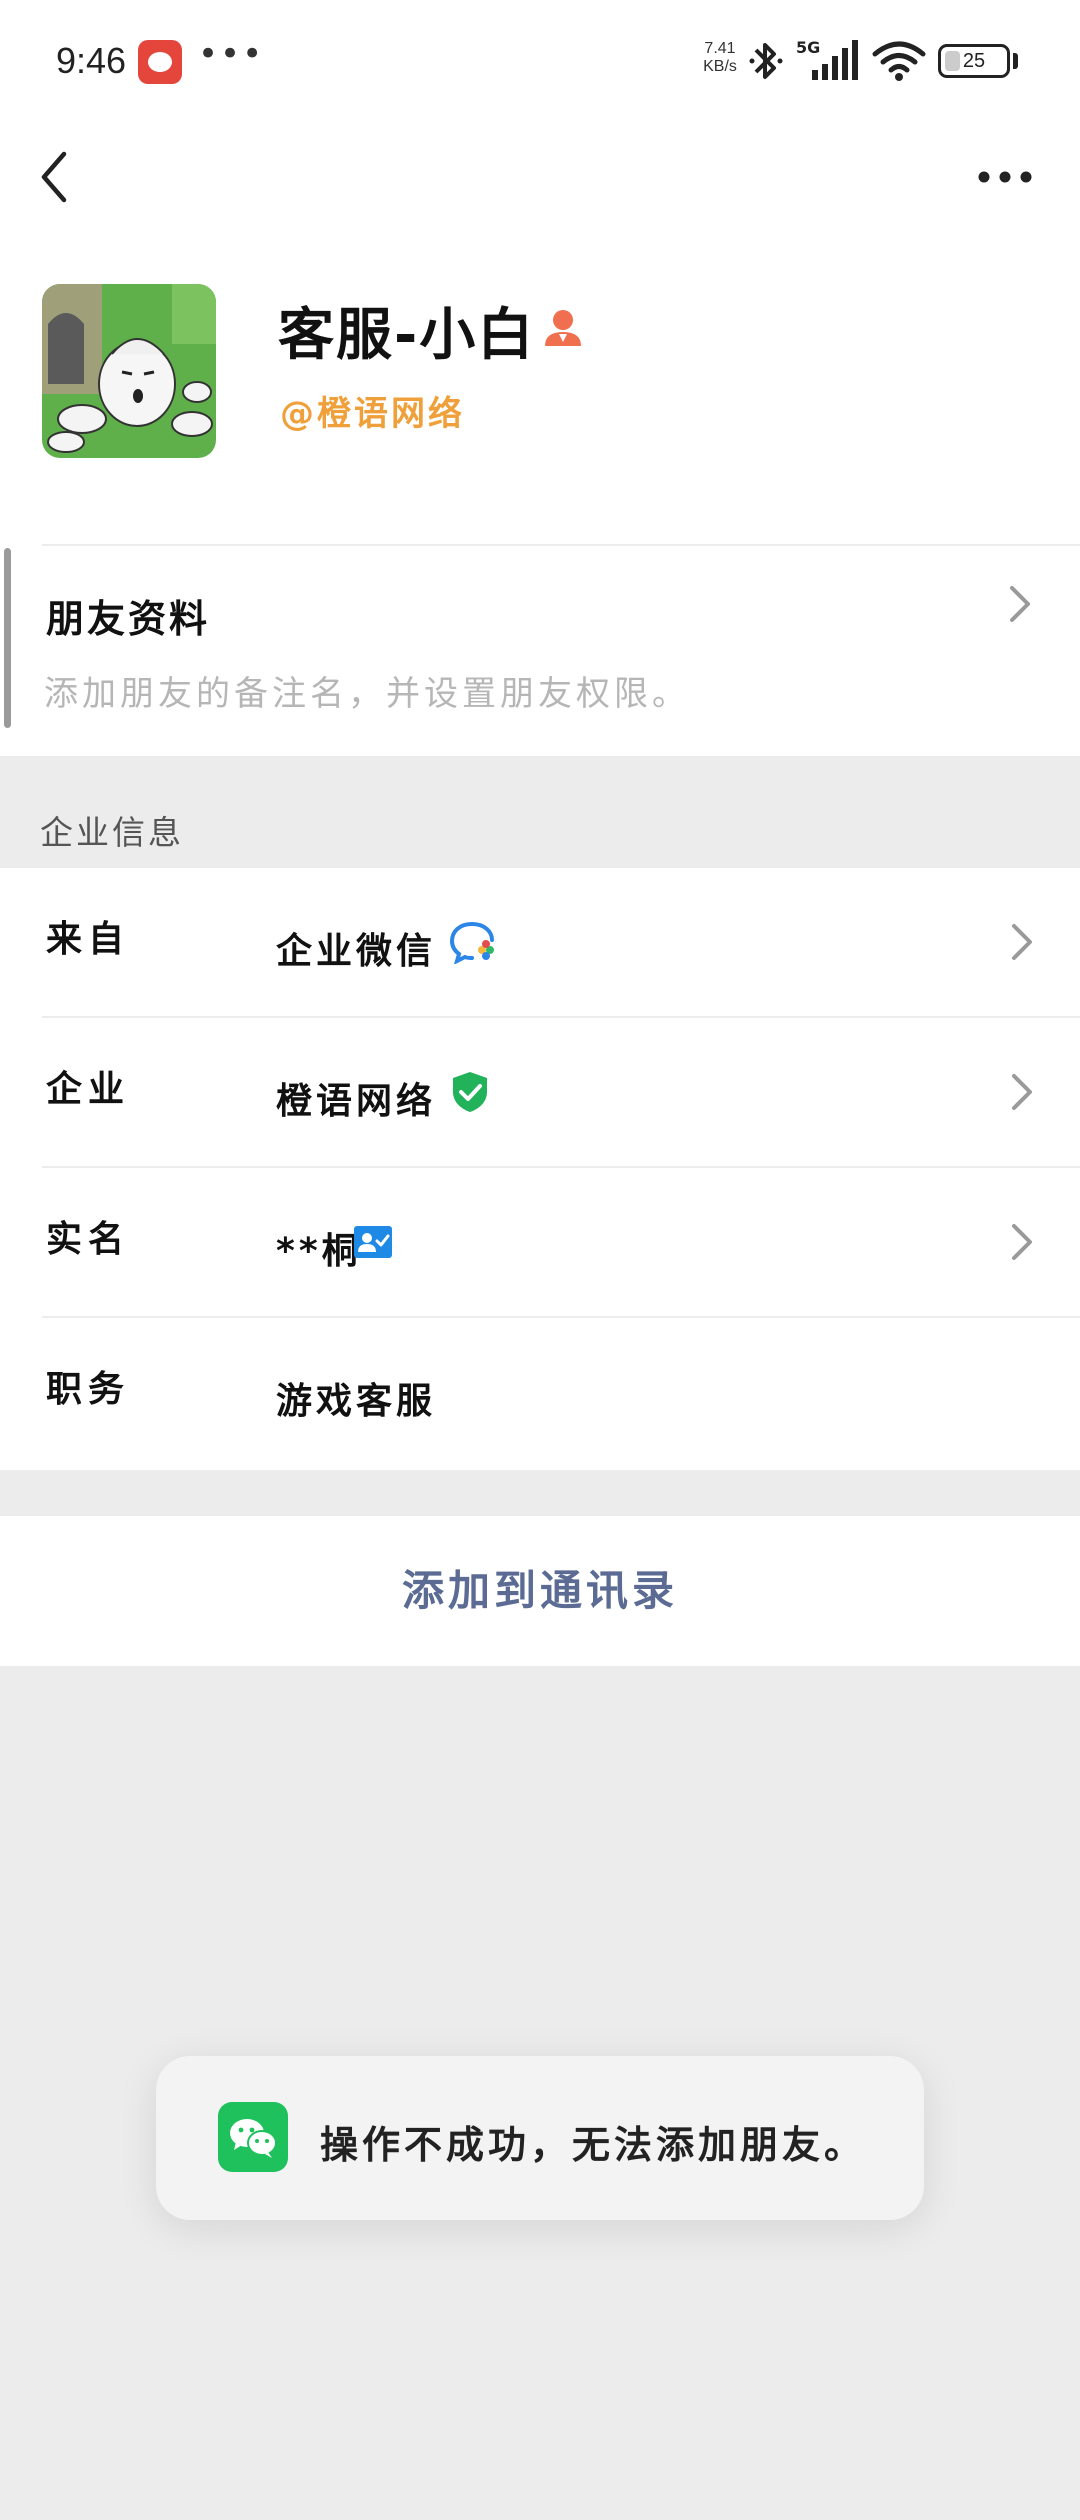 The height and width of the screenshot is (2520, 1080). I want to click on wifi-icon, so click(899, 61).